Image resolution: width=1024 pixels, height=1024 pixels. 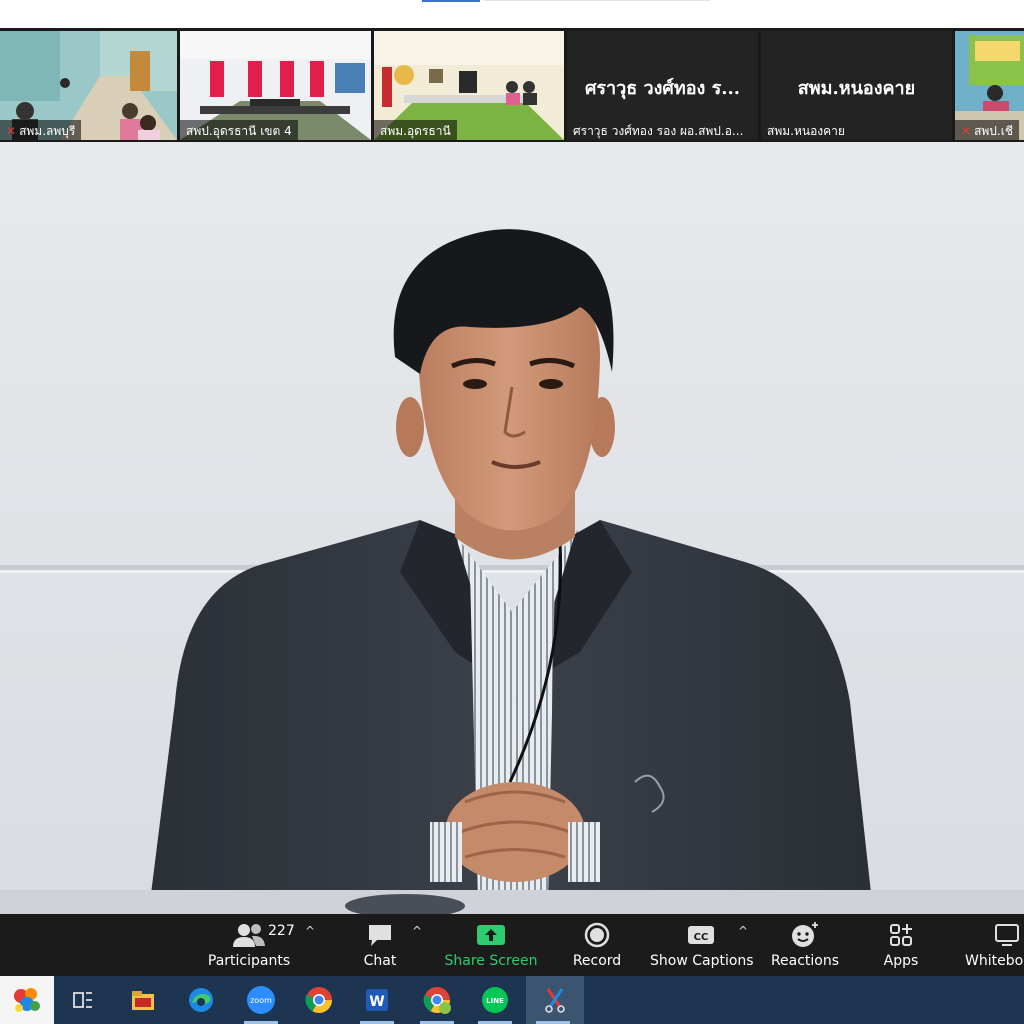 I want to click on line-button: LINE, so click(x=495, y=1000).